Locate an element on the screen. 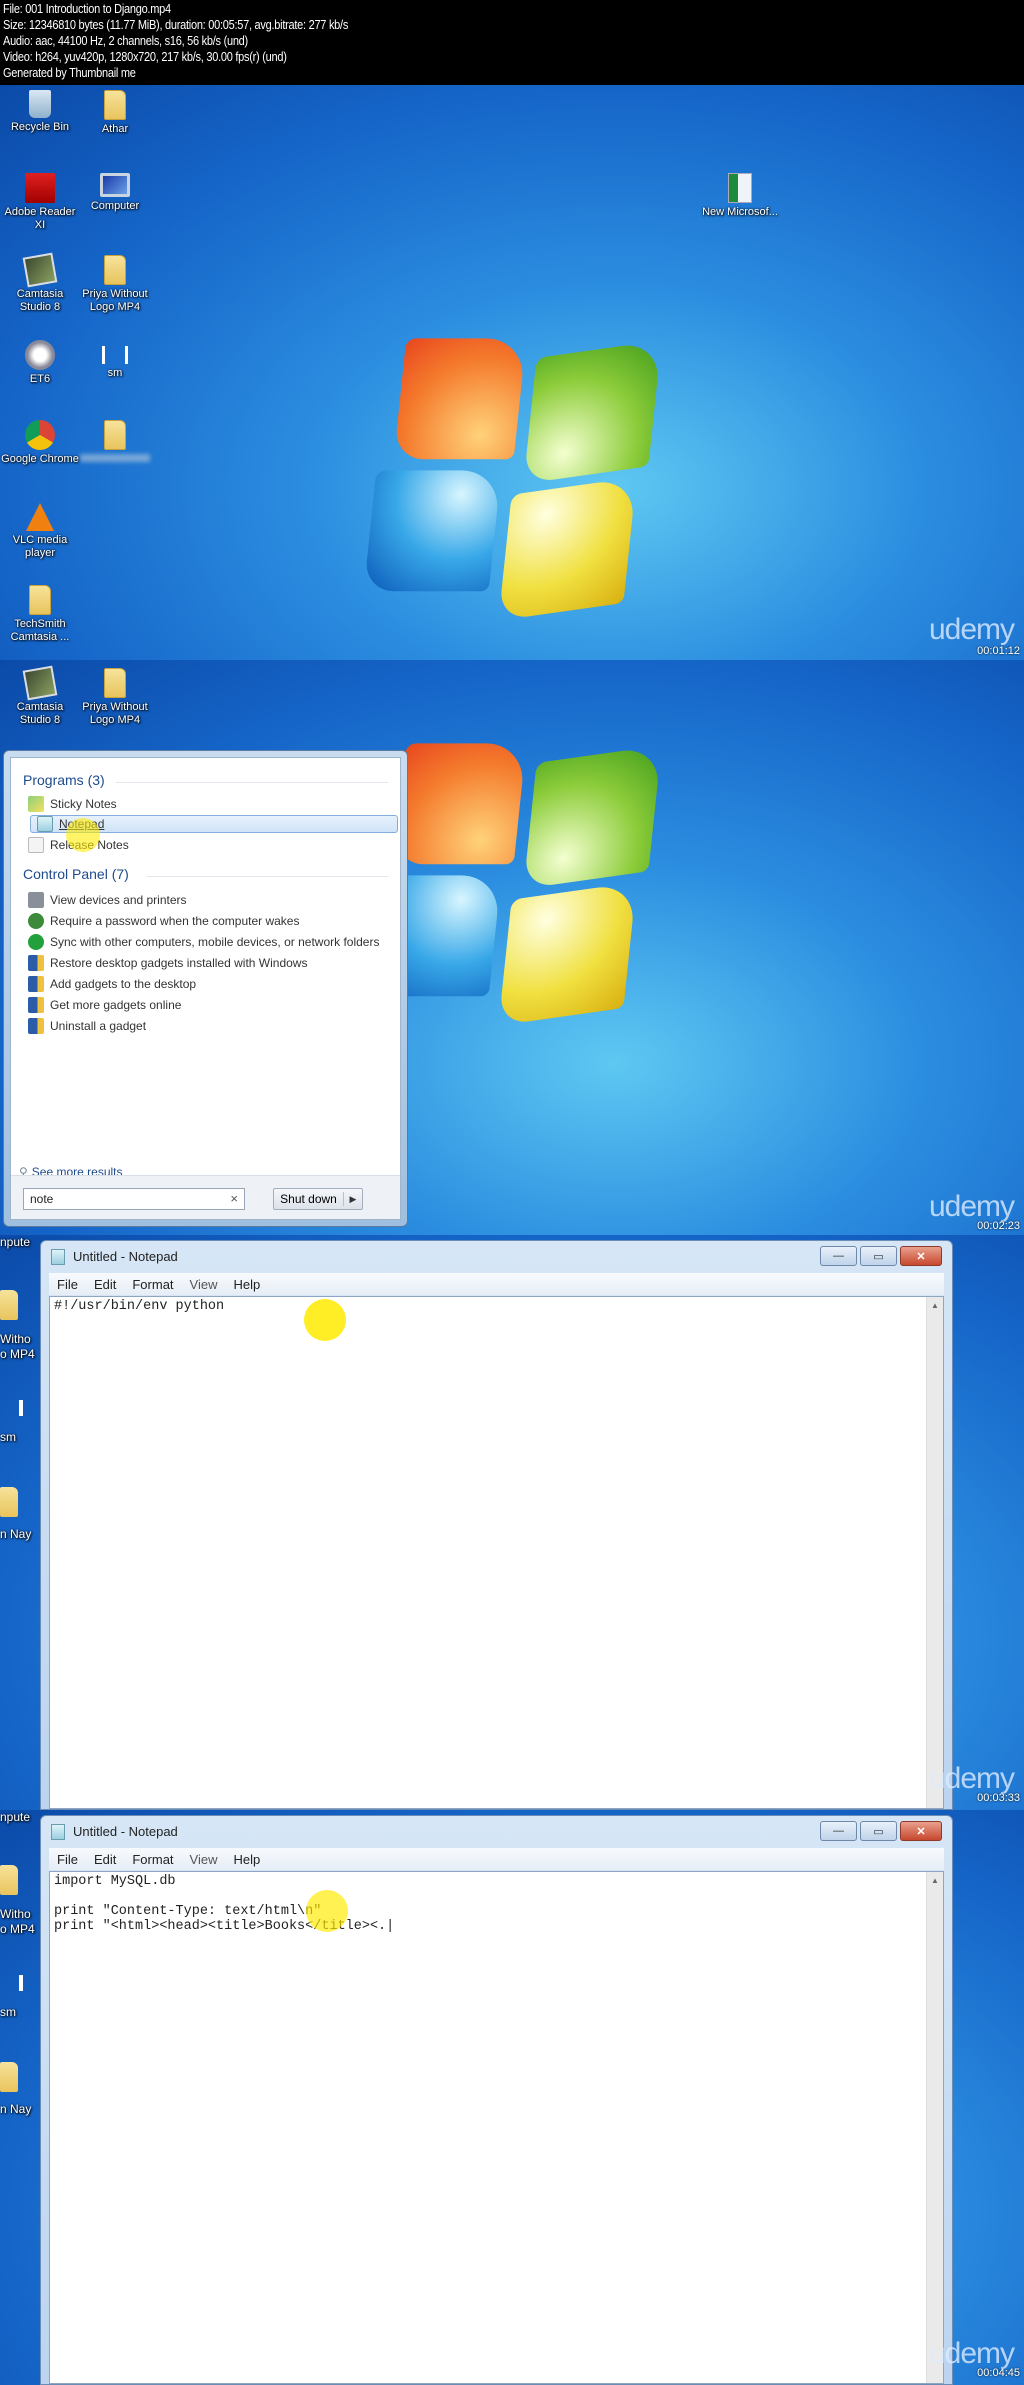 Image resolution: width=1024 pixels, height=2385 pixels. desktop-icon-google-chrome: Google Chrome is located at coordinates (40, 443).